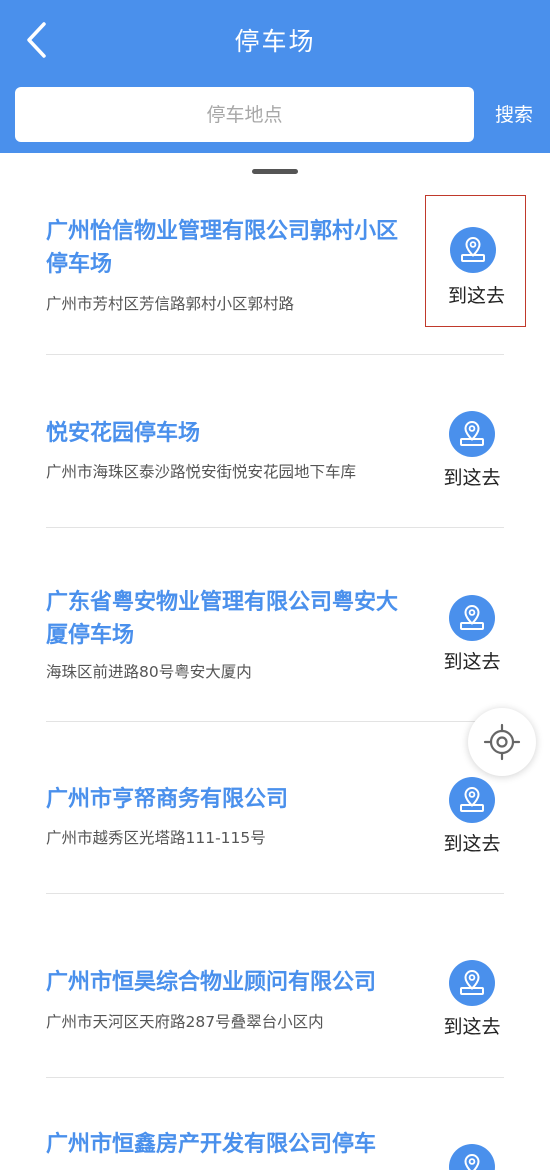 The width and height of the screenshot is (550, 1170). What do you see at coordinates (232, 982) in the screenshot?
I see `parking-name: 广州市恒昊综合物业顾问有限公司` at bounding box center [232, 982].